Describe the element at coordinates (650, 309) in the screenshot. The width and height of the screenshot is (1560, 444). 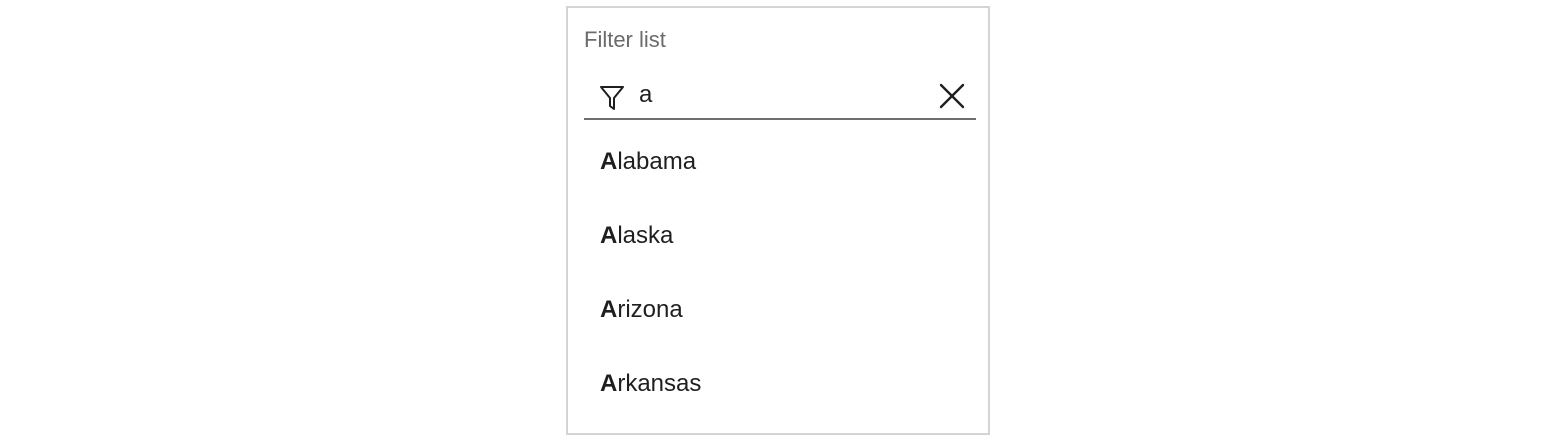
I see `option-rest-text: rizona` at that location.